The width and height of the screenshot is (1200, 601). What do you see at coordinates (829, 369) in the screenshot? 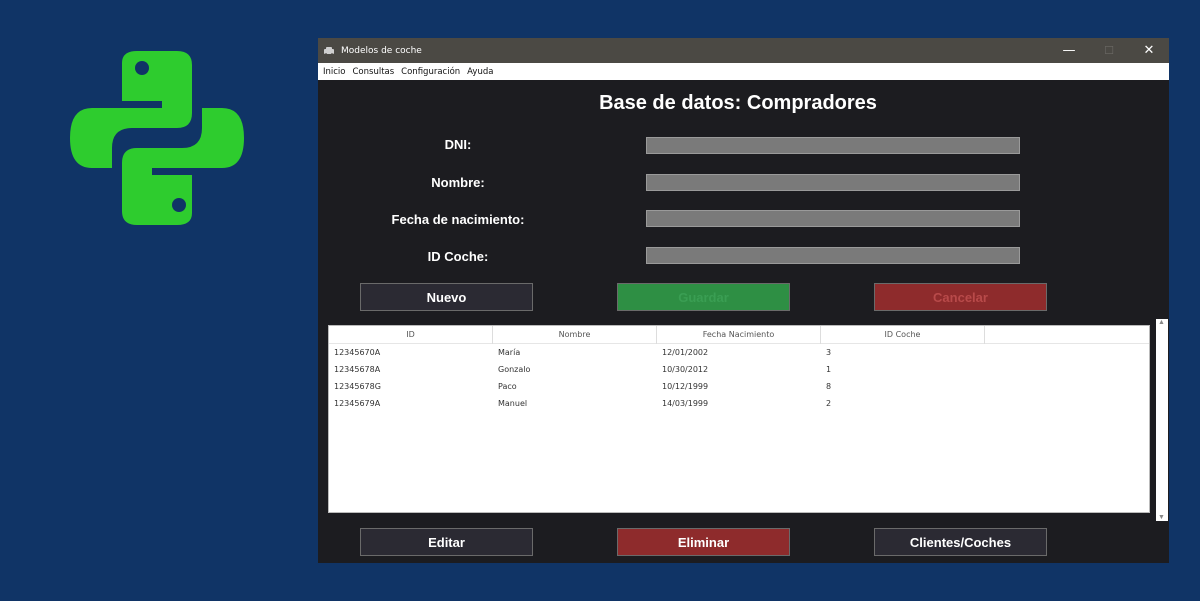
I see `cell-id-coche: 1` at bounding box center [829, 369].